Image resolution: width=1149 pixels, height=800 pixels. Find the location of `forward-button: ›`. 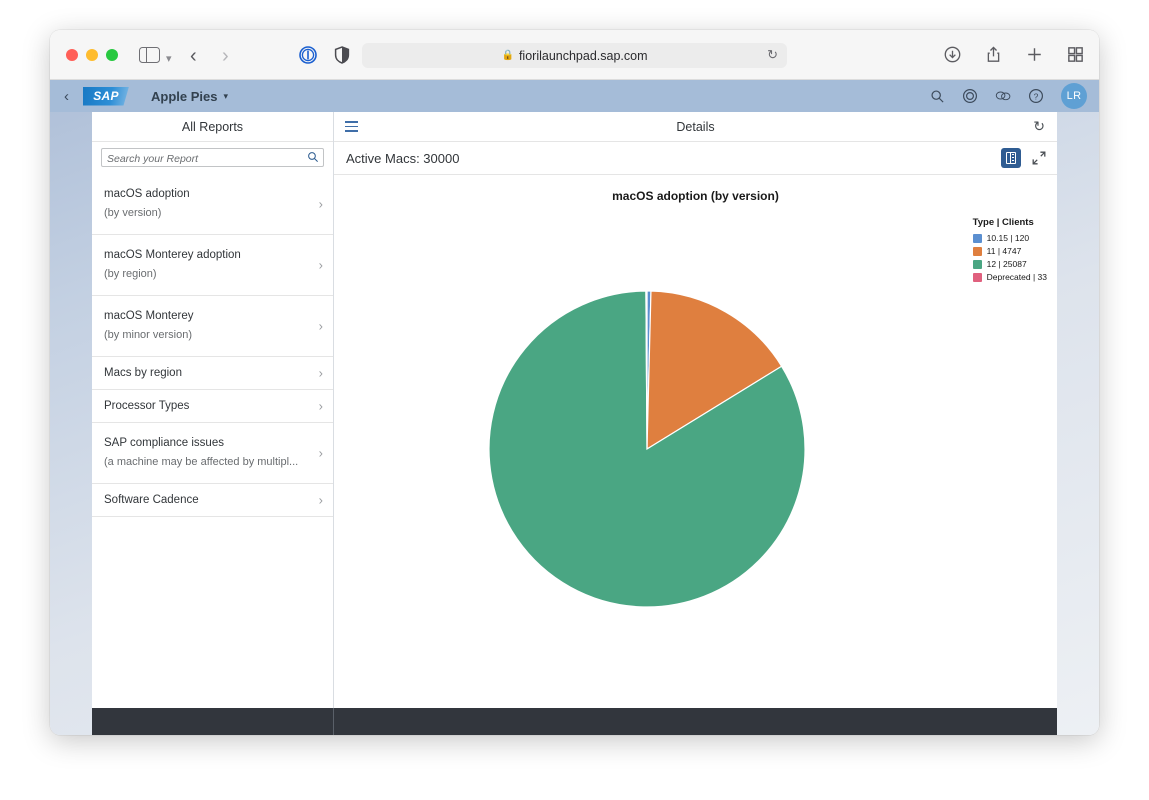

forward-button: › is located at coordinates (225, 56).